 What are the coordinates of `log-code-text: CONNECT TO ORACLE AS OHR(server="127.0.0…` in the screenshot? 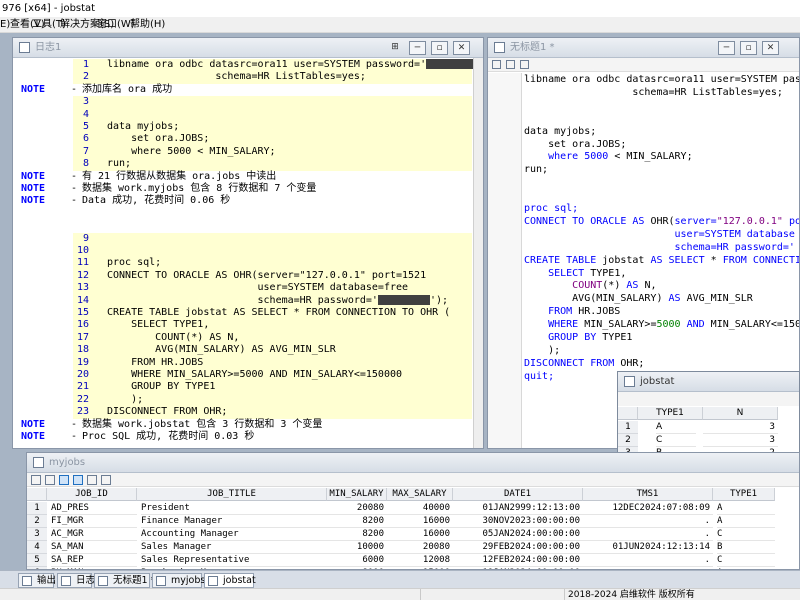 It's located at (267, 275).